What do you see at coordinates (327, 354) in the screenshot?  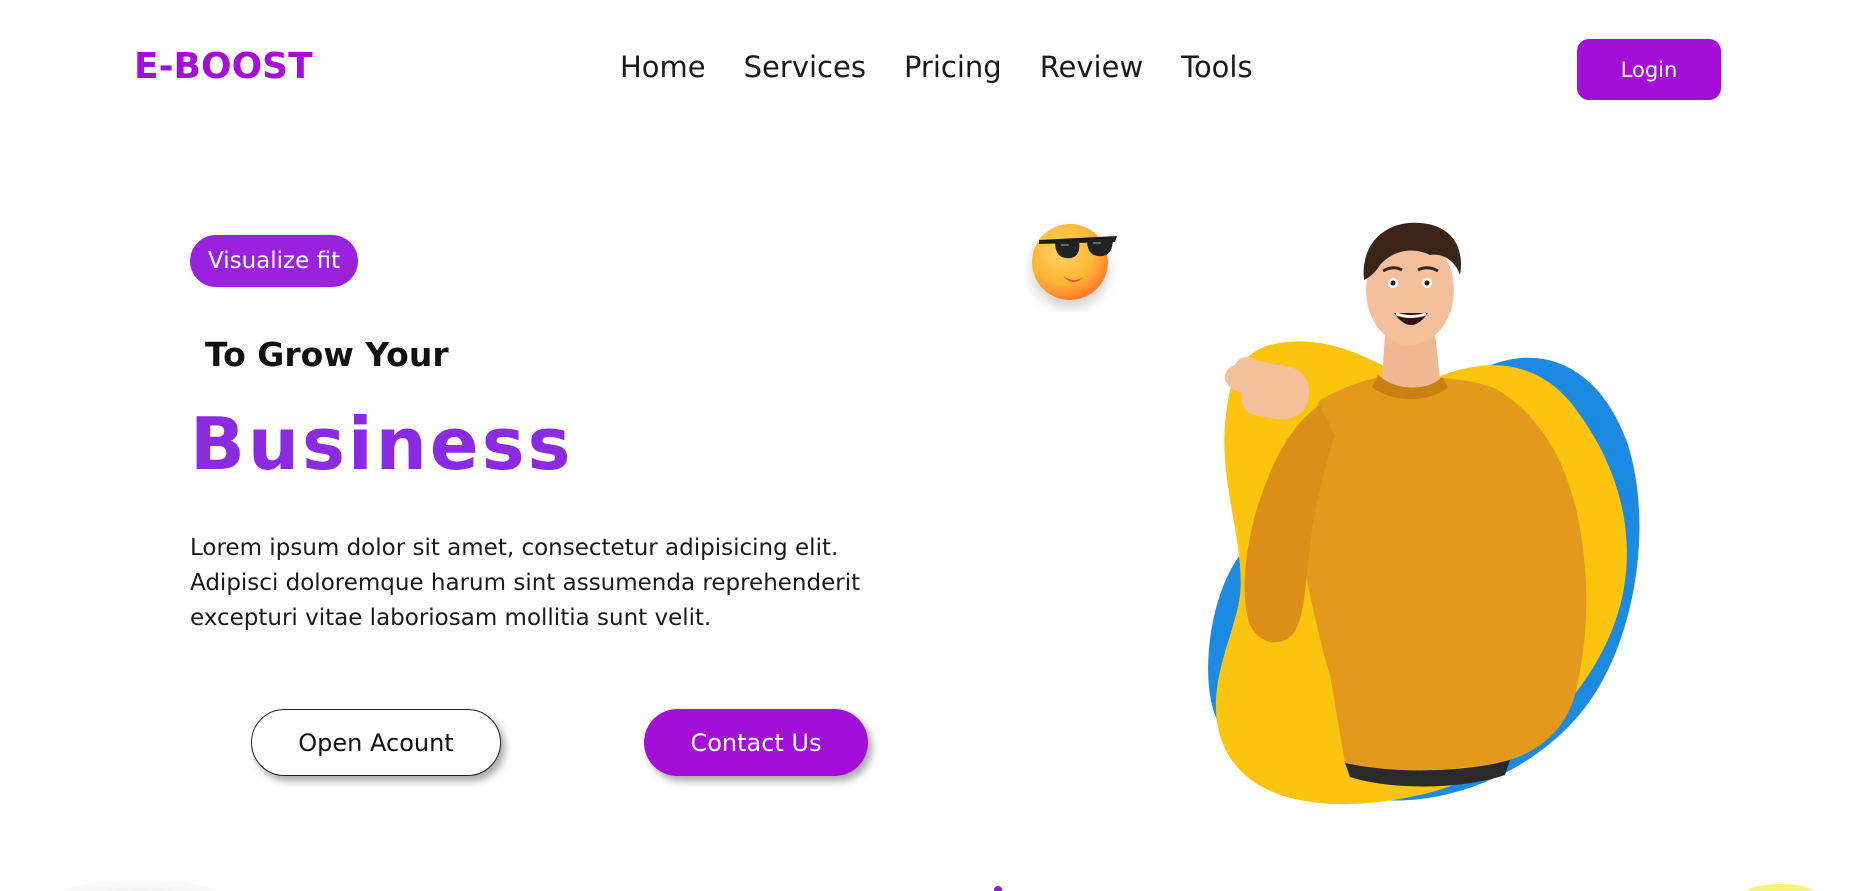 I see `hero-subheading: To Grow Your` at bounding box center [327, 354].